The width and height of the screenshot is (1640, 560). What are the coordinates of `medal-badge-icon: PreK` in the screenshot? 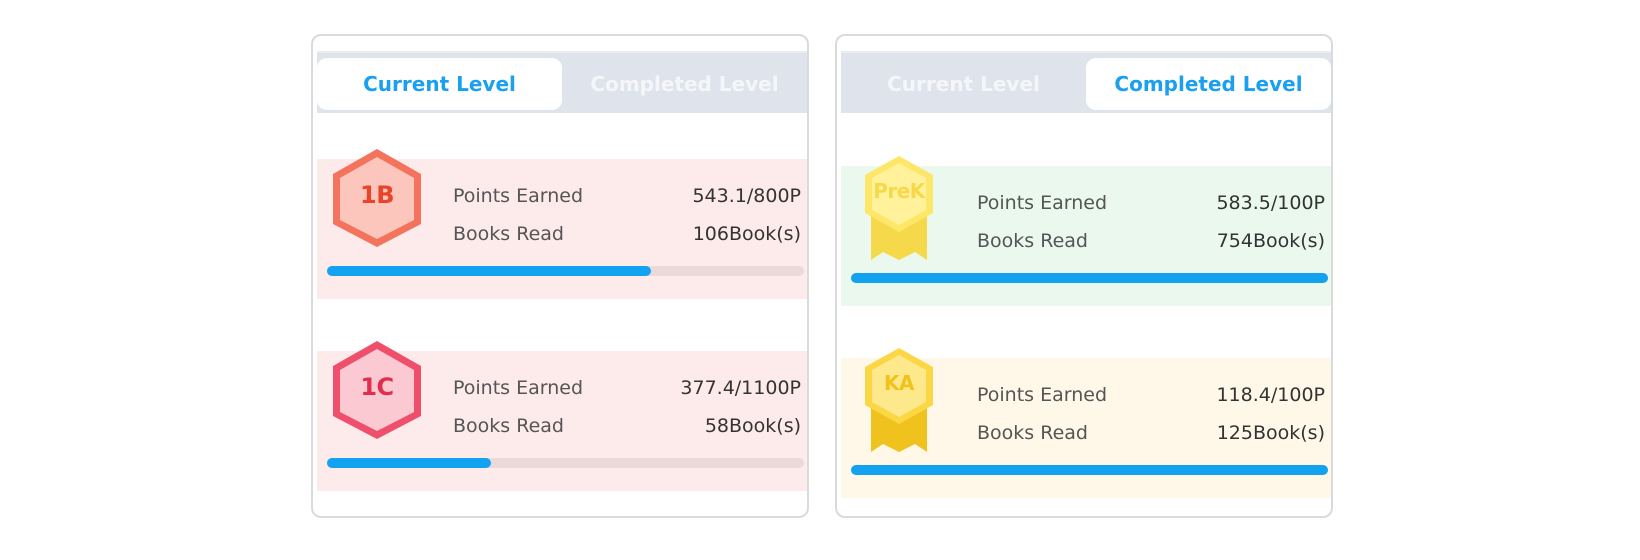 It's located at (899, 208).